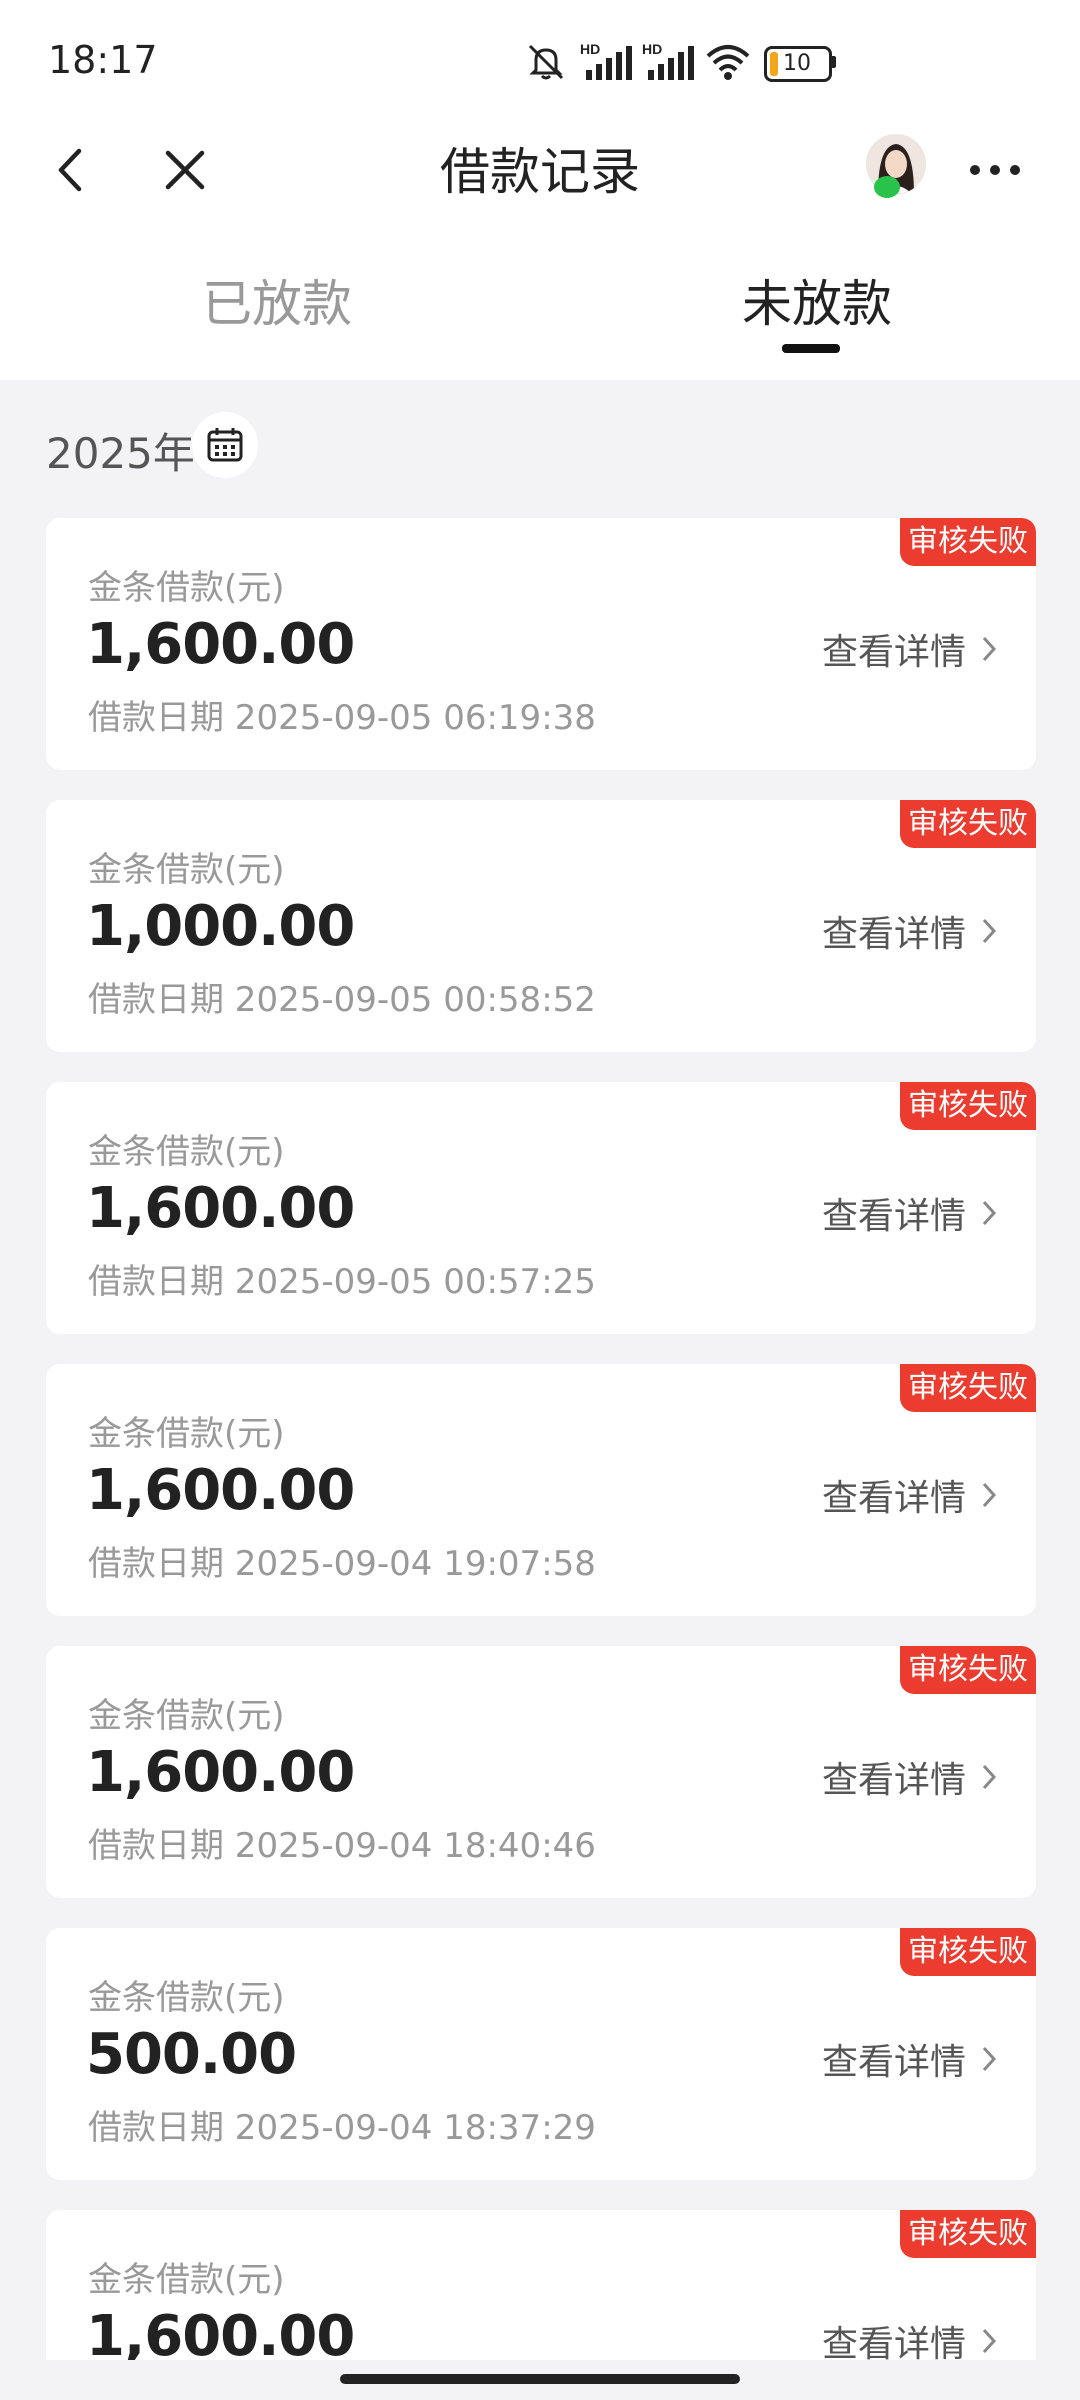 The width and height of the screenshot is (1080, 2400). I want to click on loan-date: 借款日期 2025-09-04 18:37:29, so click(342, 2128).